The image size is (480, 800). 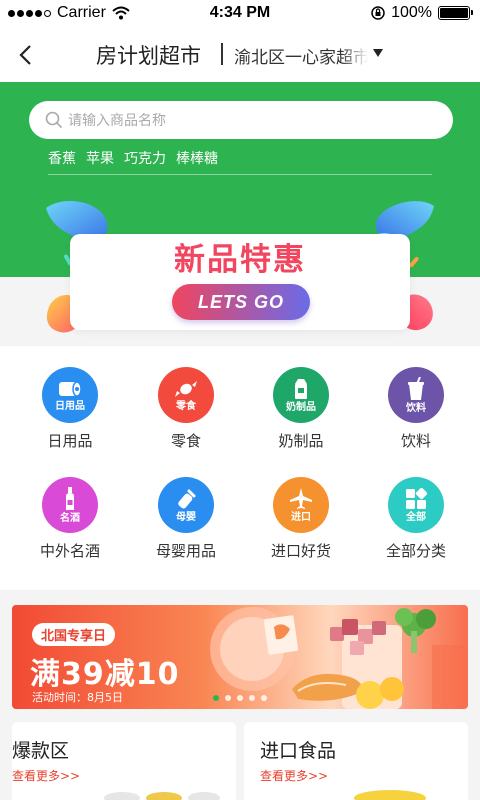 I want to click on category-dairy: 奶制品 奶制品, so click(x=301, y=409).